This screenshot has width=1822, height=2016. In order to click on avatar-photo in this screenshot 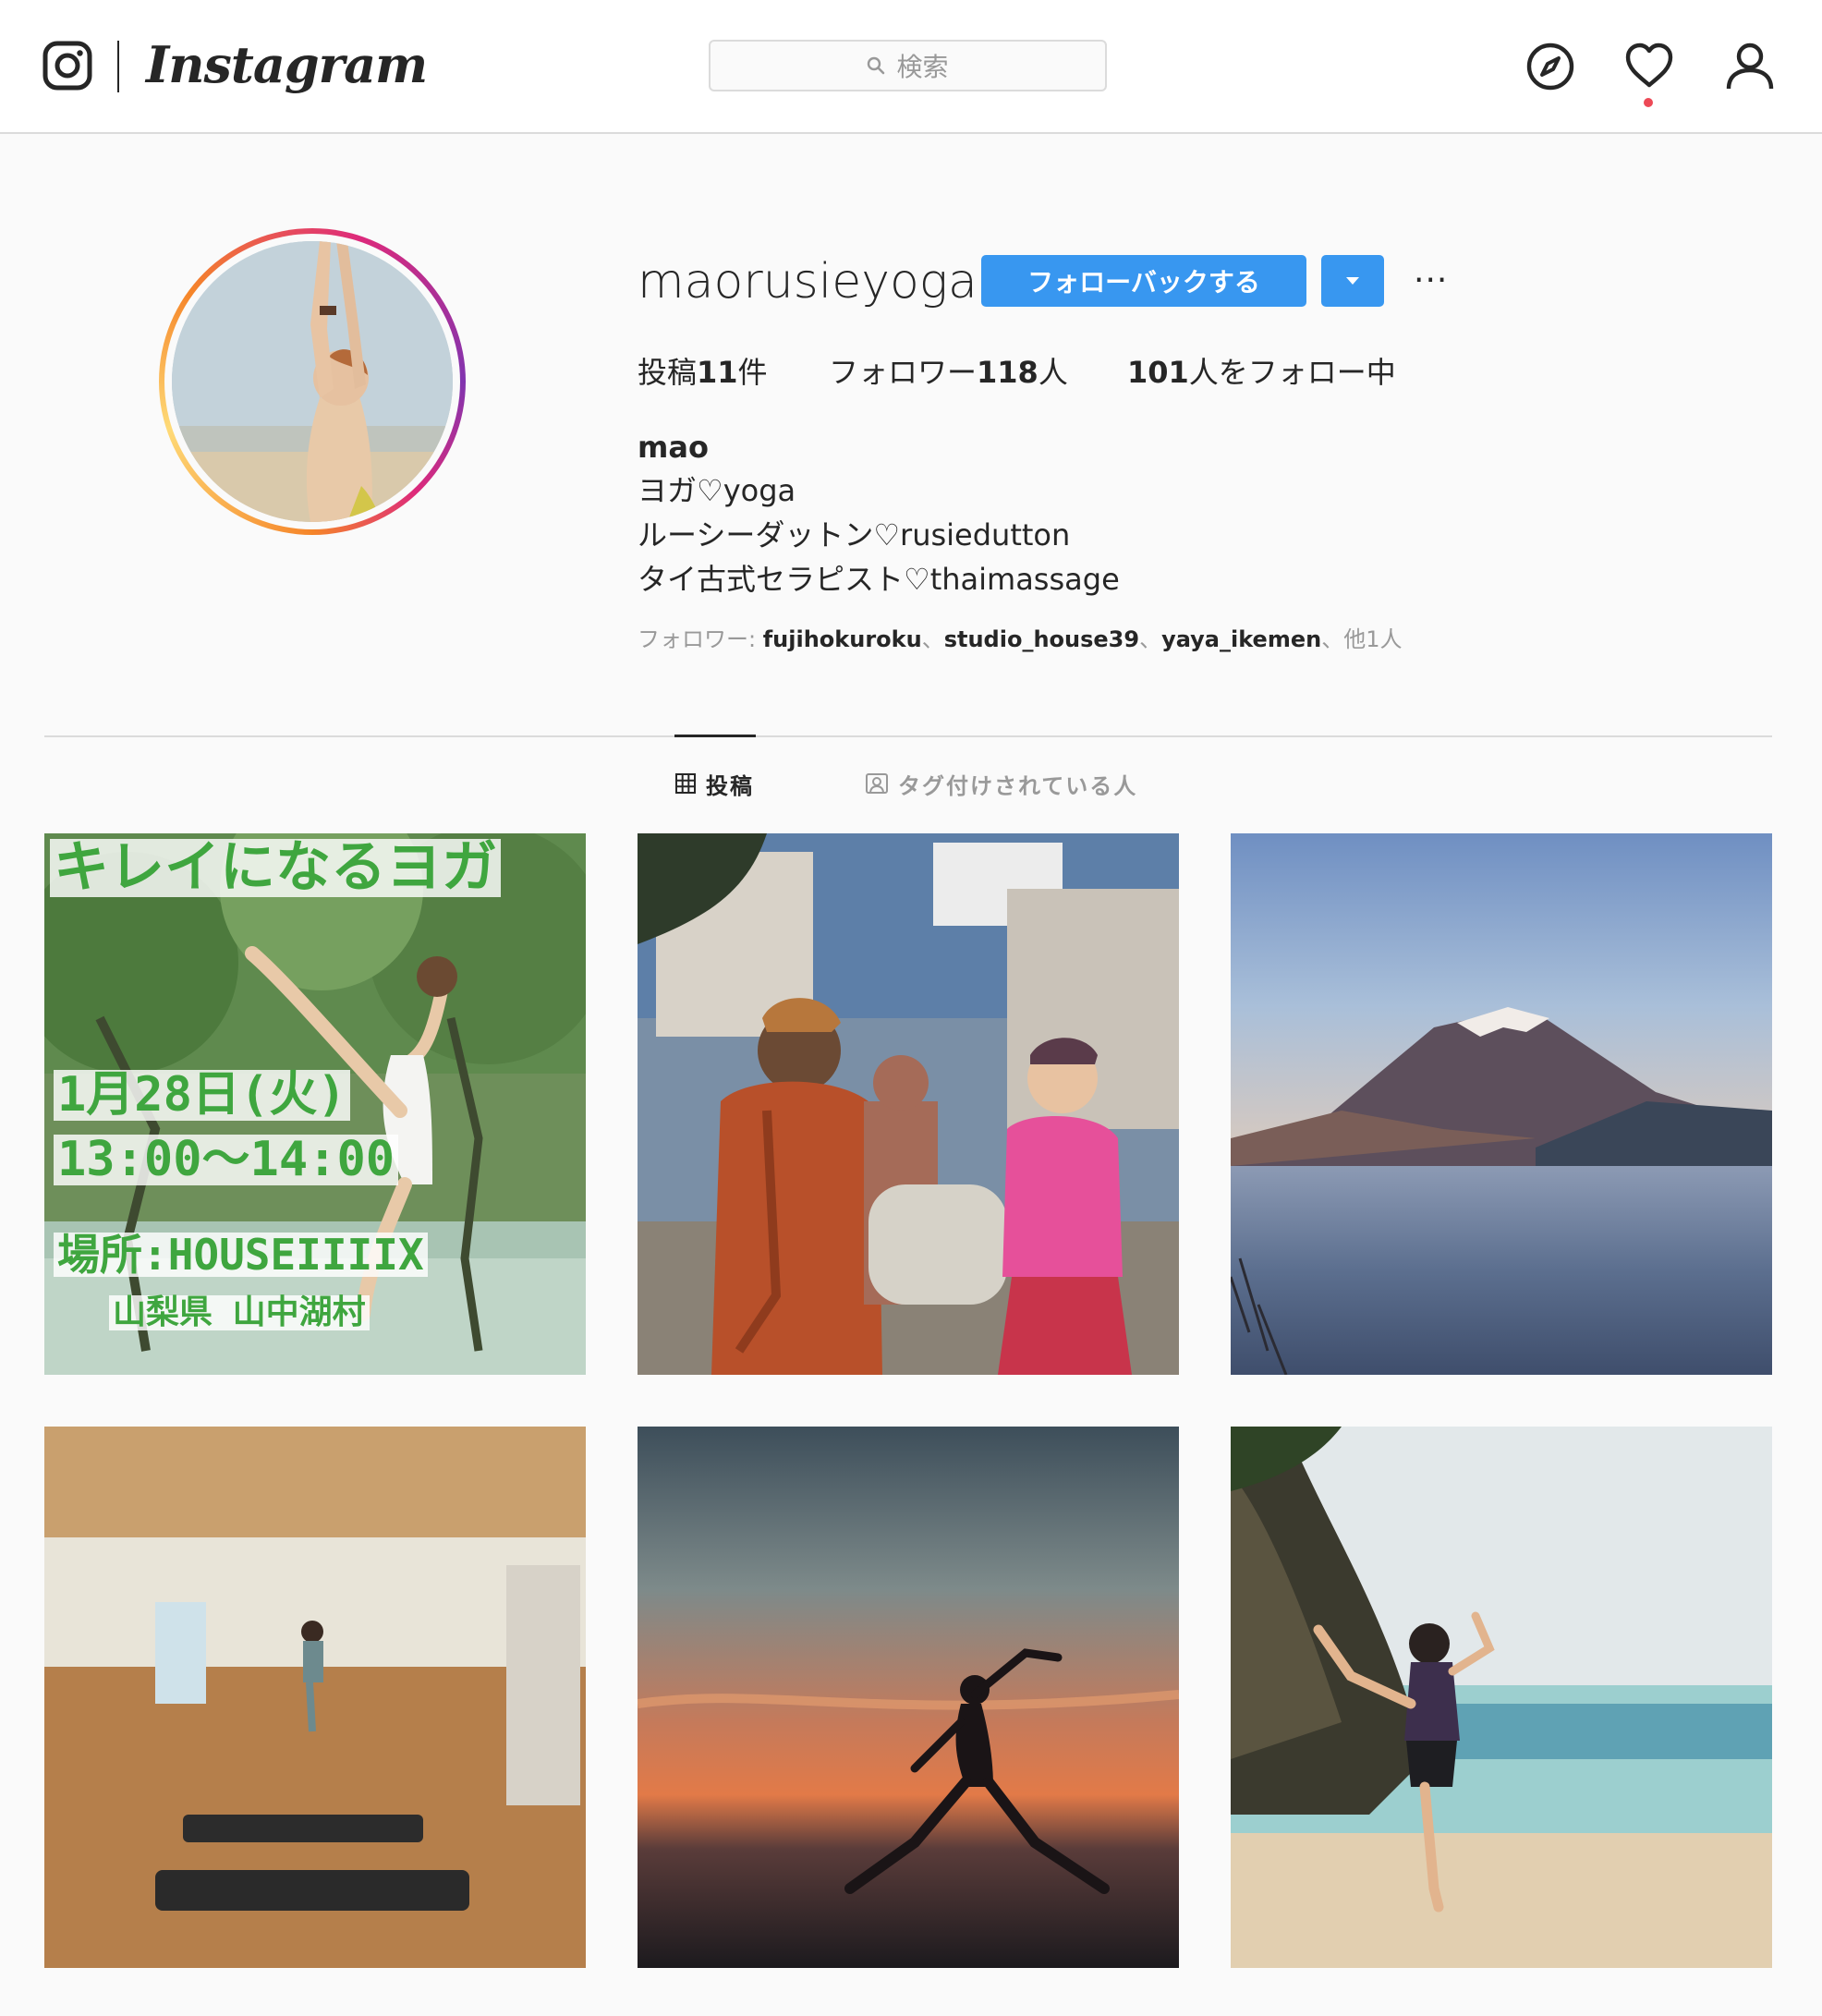, I will do `click(312, 381)`.